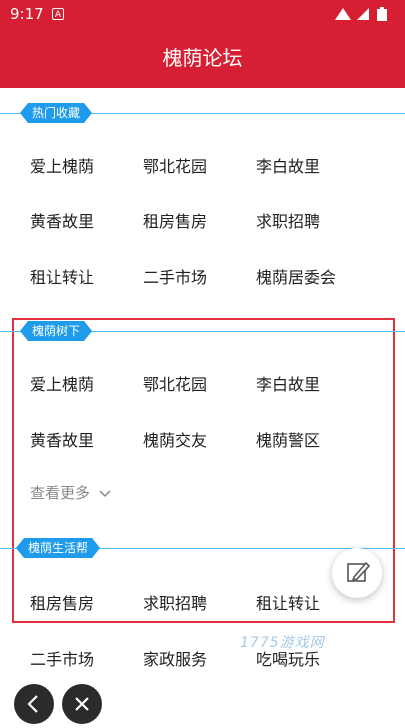 The image size is (405, 728). I want to click on chevron-down-icon, so click(105, 494).